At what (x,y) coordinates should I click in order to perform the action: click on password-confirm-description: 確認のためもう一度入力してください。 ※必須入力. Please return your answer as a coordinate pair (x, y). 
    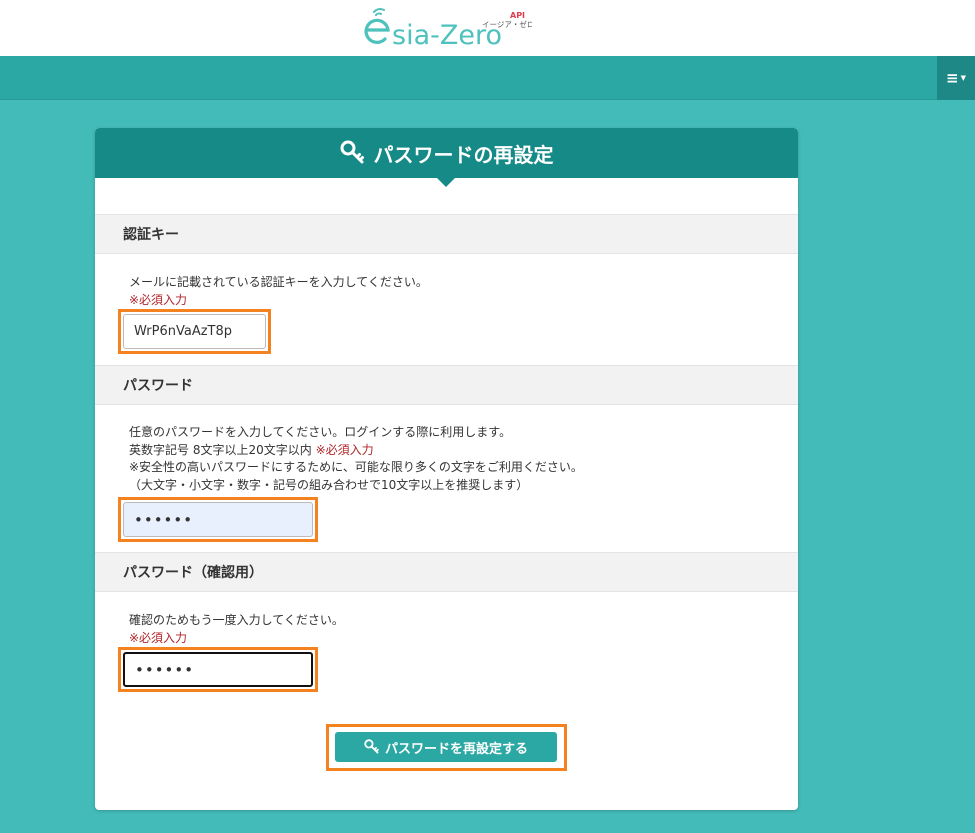
    Looking at the image, I should click on (236, 629).